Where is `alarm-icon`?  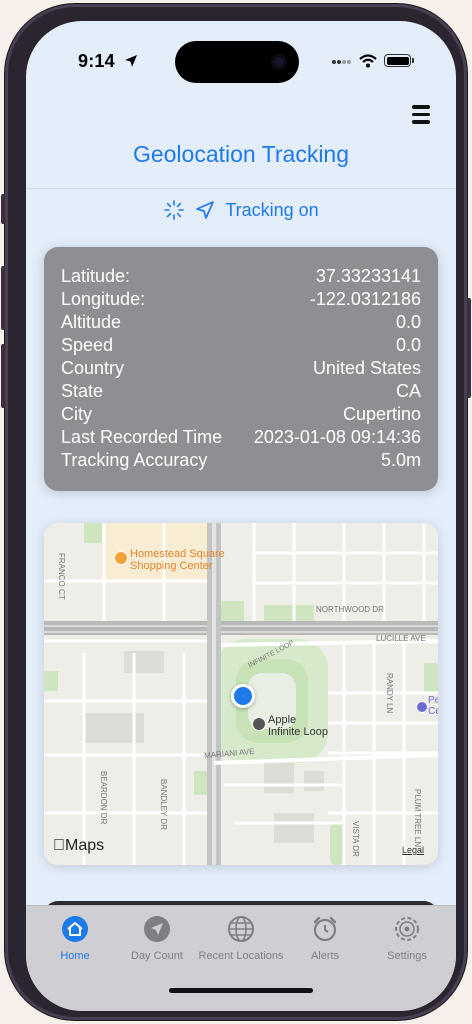 alarm-icon is located at coordinates (325, 929).